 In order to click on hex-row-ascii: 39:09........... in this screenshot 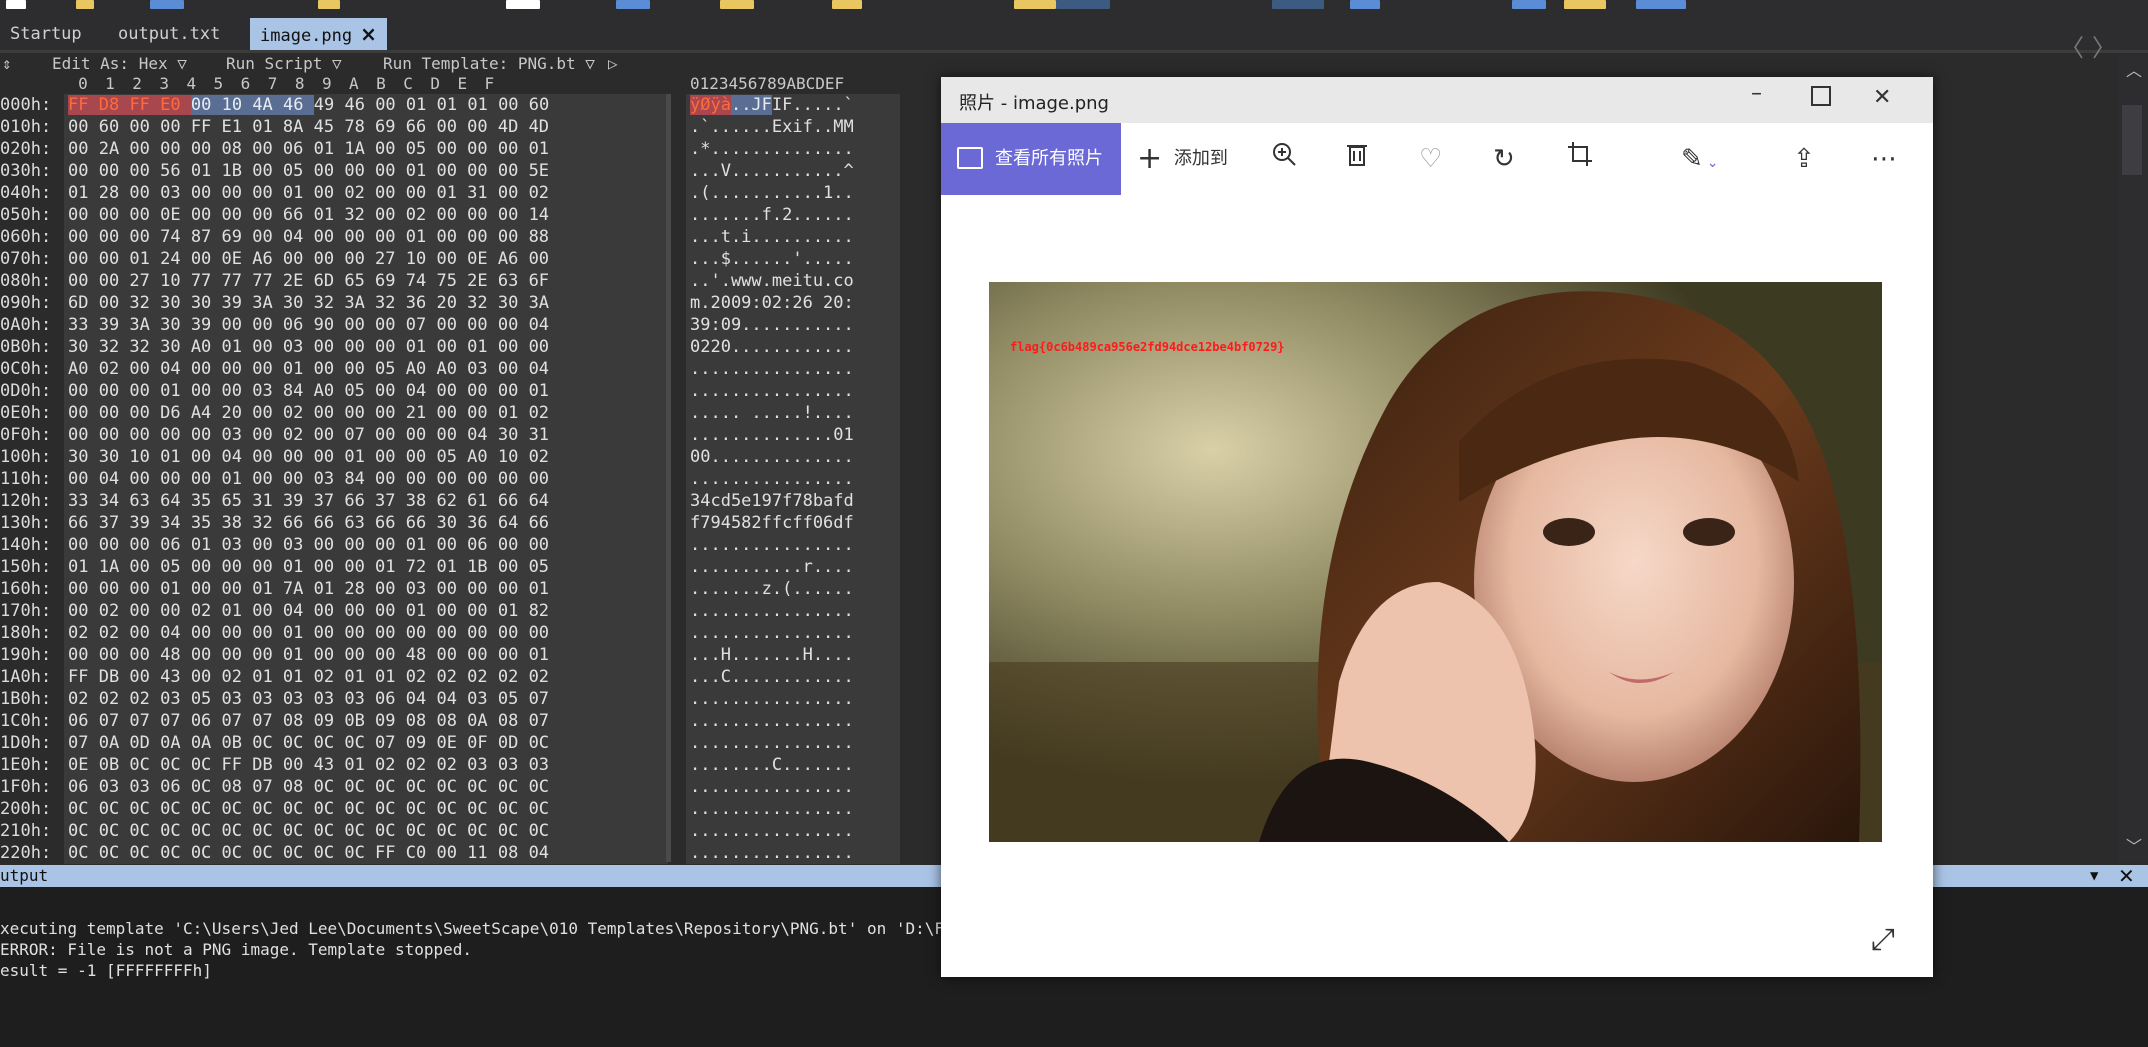, I will do `click(793, 325)`.